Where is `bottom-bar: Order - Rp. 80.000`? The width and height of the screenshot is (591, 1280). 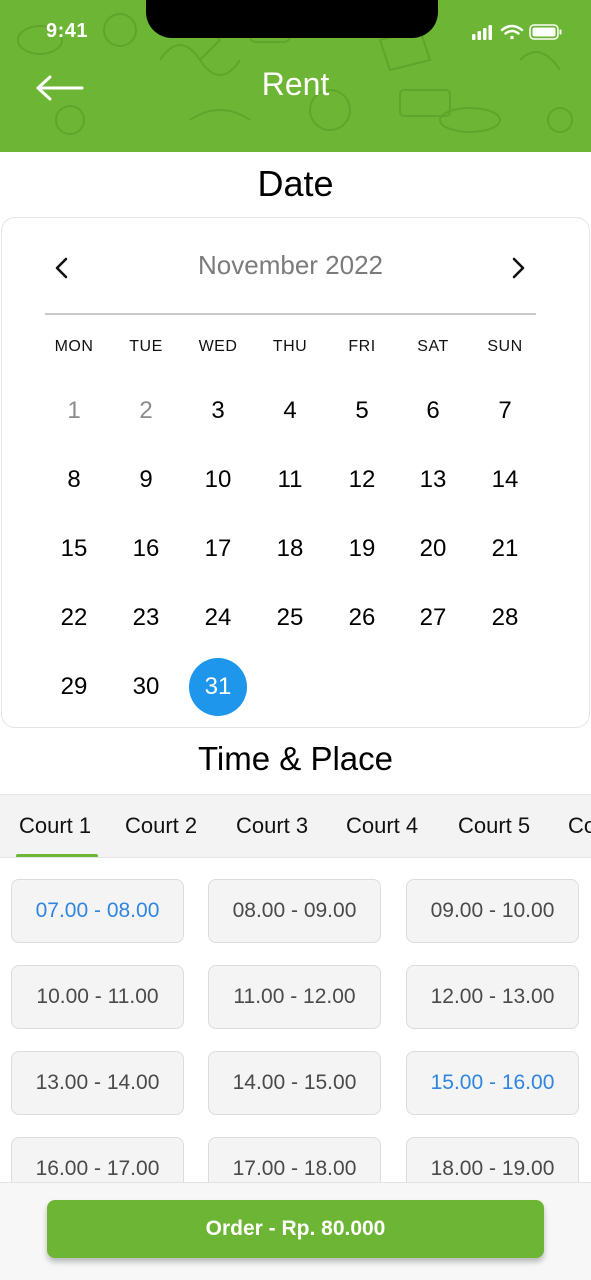 bottom-bar: Order - Rp. 80.000 is located at coordinates (295, 1231).